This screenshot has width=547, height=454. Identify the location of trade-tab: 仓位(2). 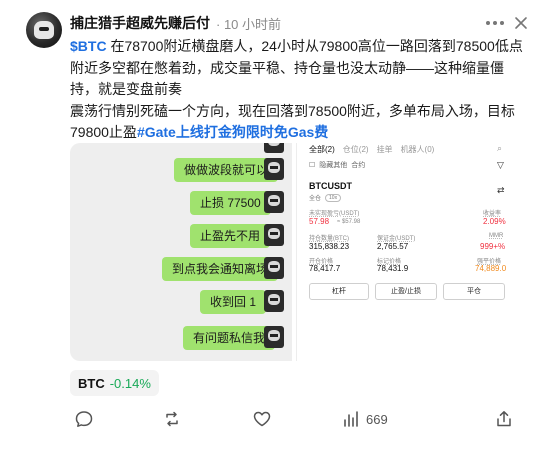
(355, 149).